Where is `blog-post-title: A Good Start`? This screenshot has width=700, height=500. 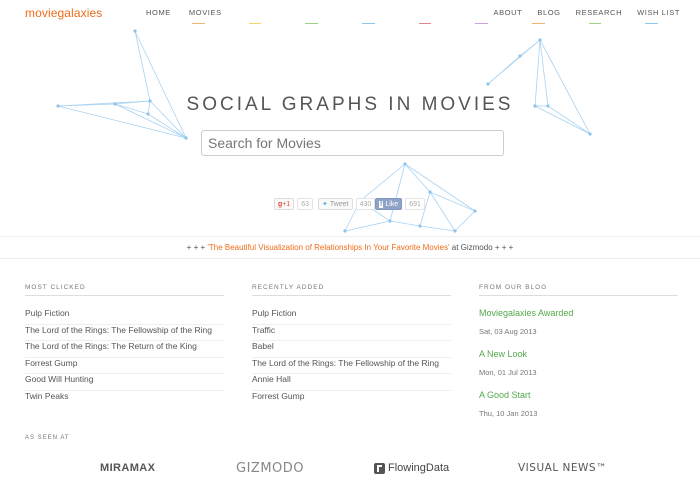 blog-post-title: A Good Start is located at coordinates (578, 395).